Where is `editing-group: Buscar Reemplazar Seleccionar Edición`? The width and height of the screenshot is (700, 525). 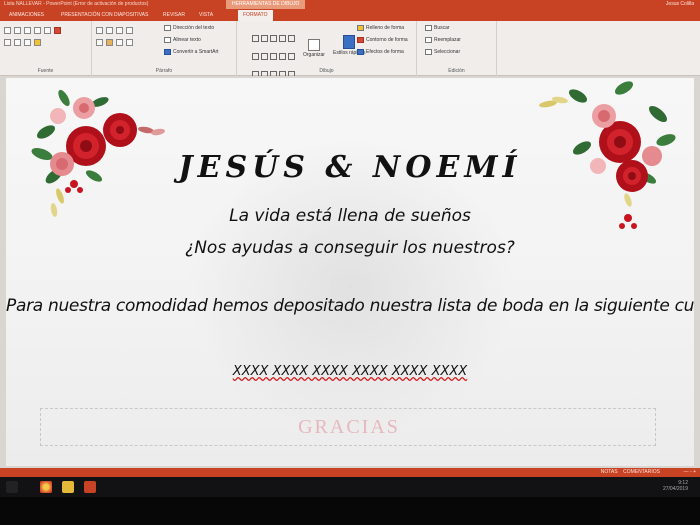
editing-group: Buscar Reemplazar Seleccionar Edición is located at coordinates (457, 48).